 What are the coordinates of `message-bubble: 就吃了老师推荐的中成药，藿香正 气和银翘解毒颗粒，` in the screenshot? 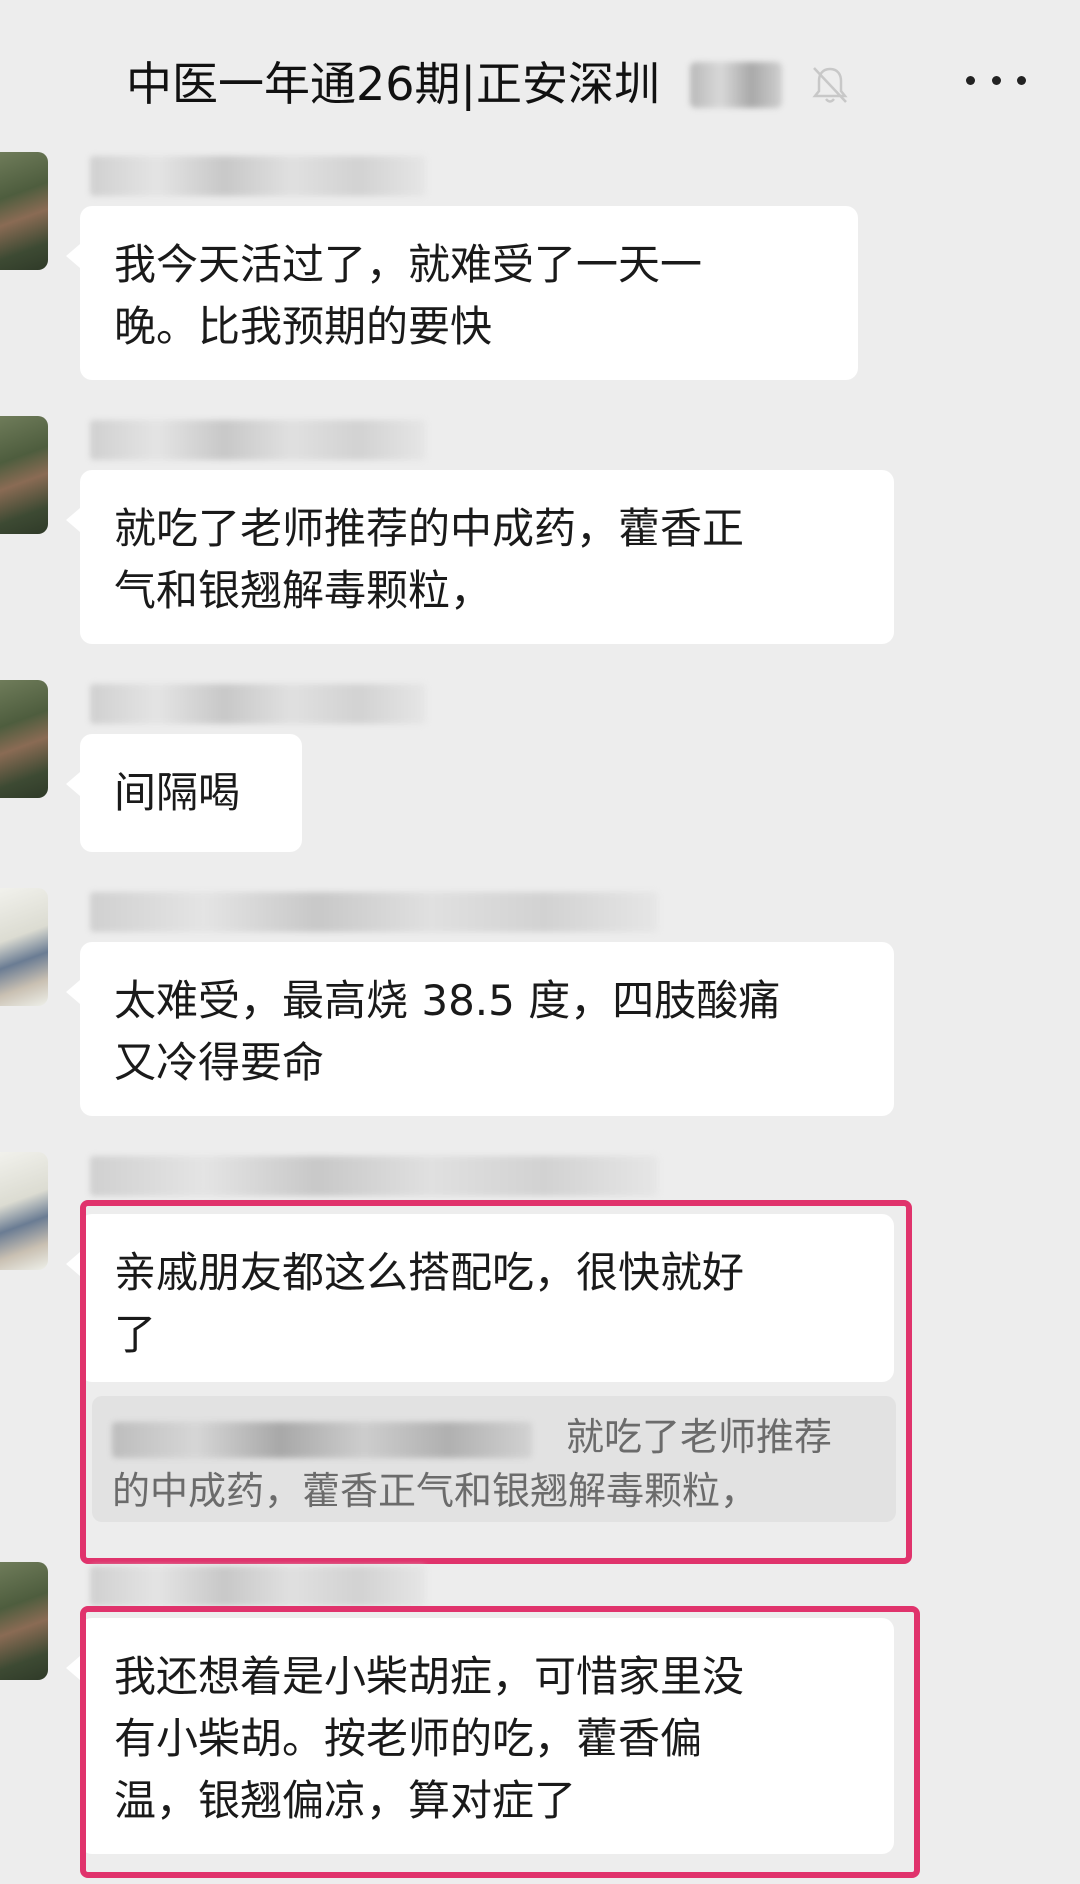 It's located at (480, 557).